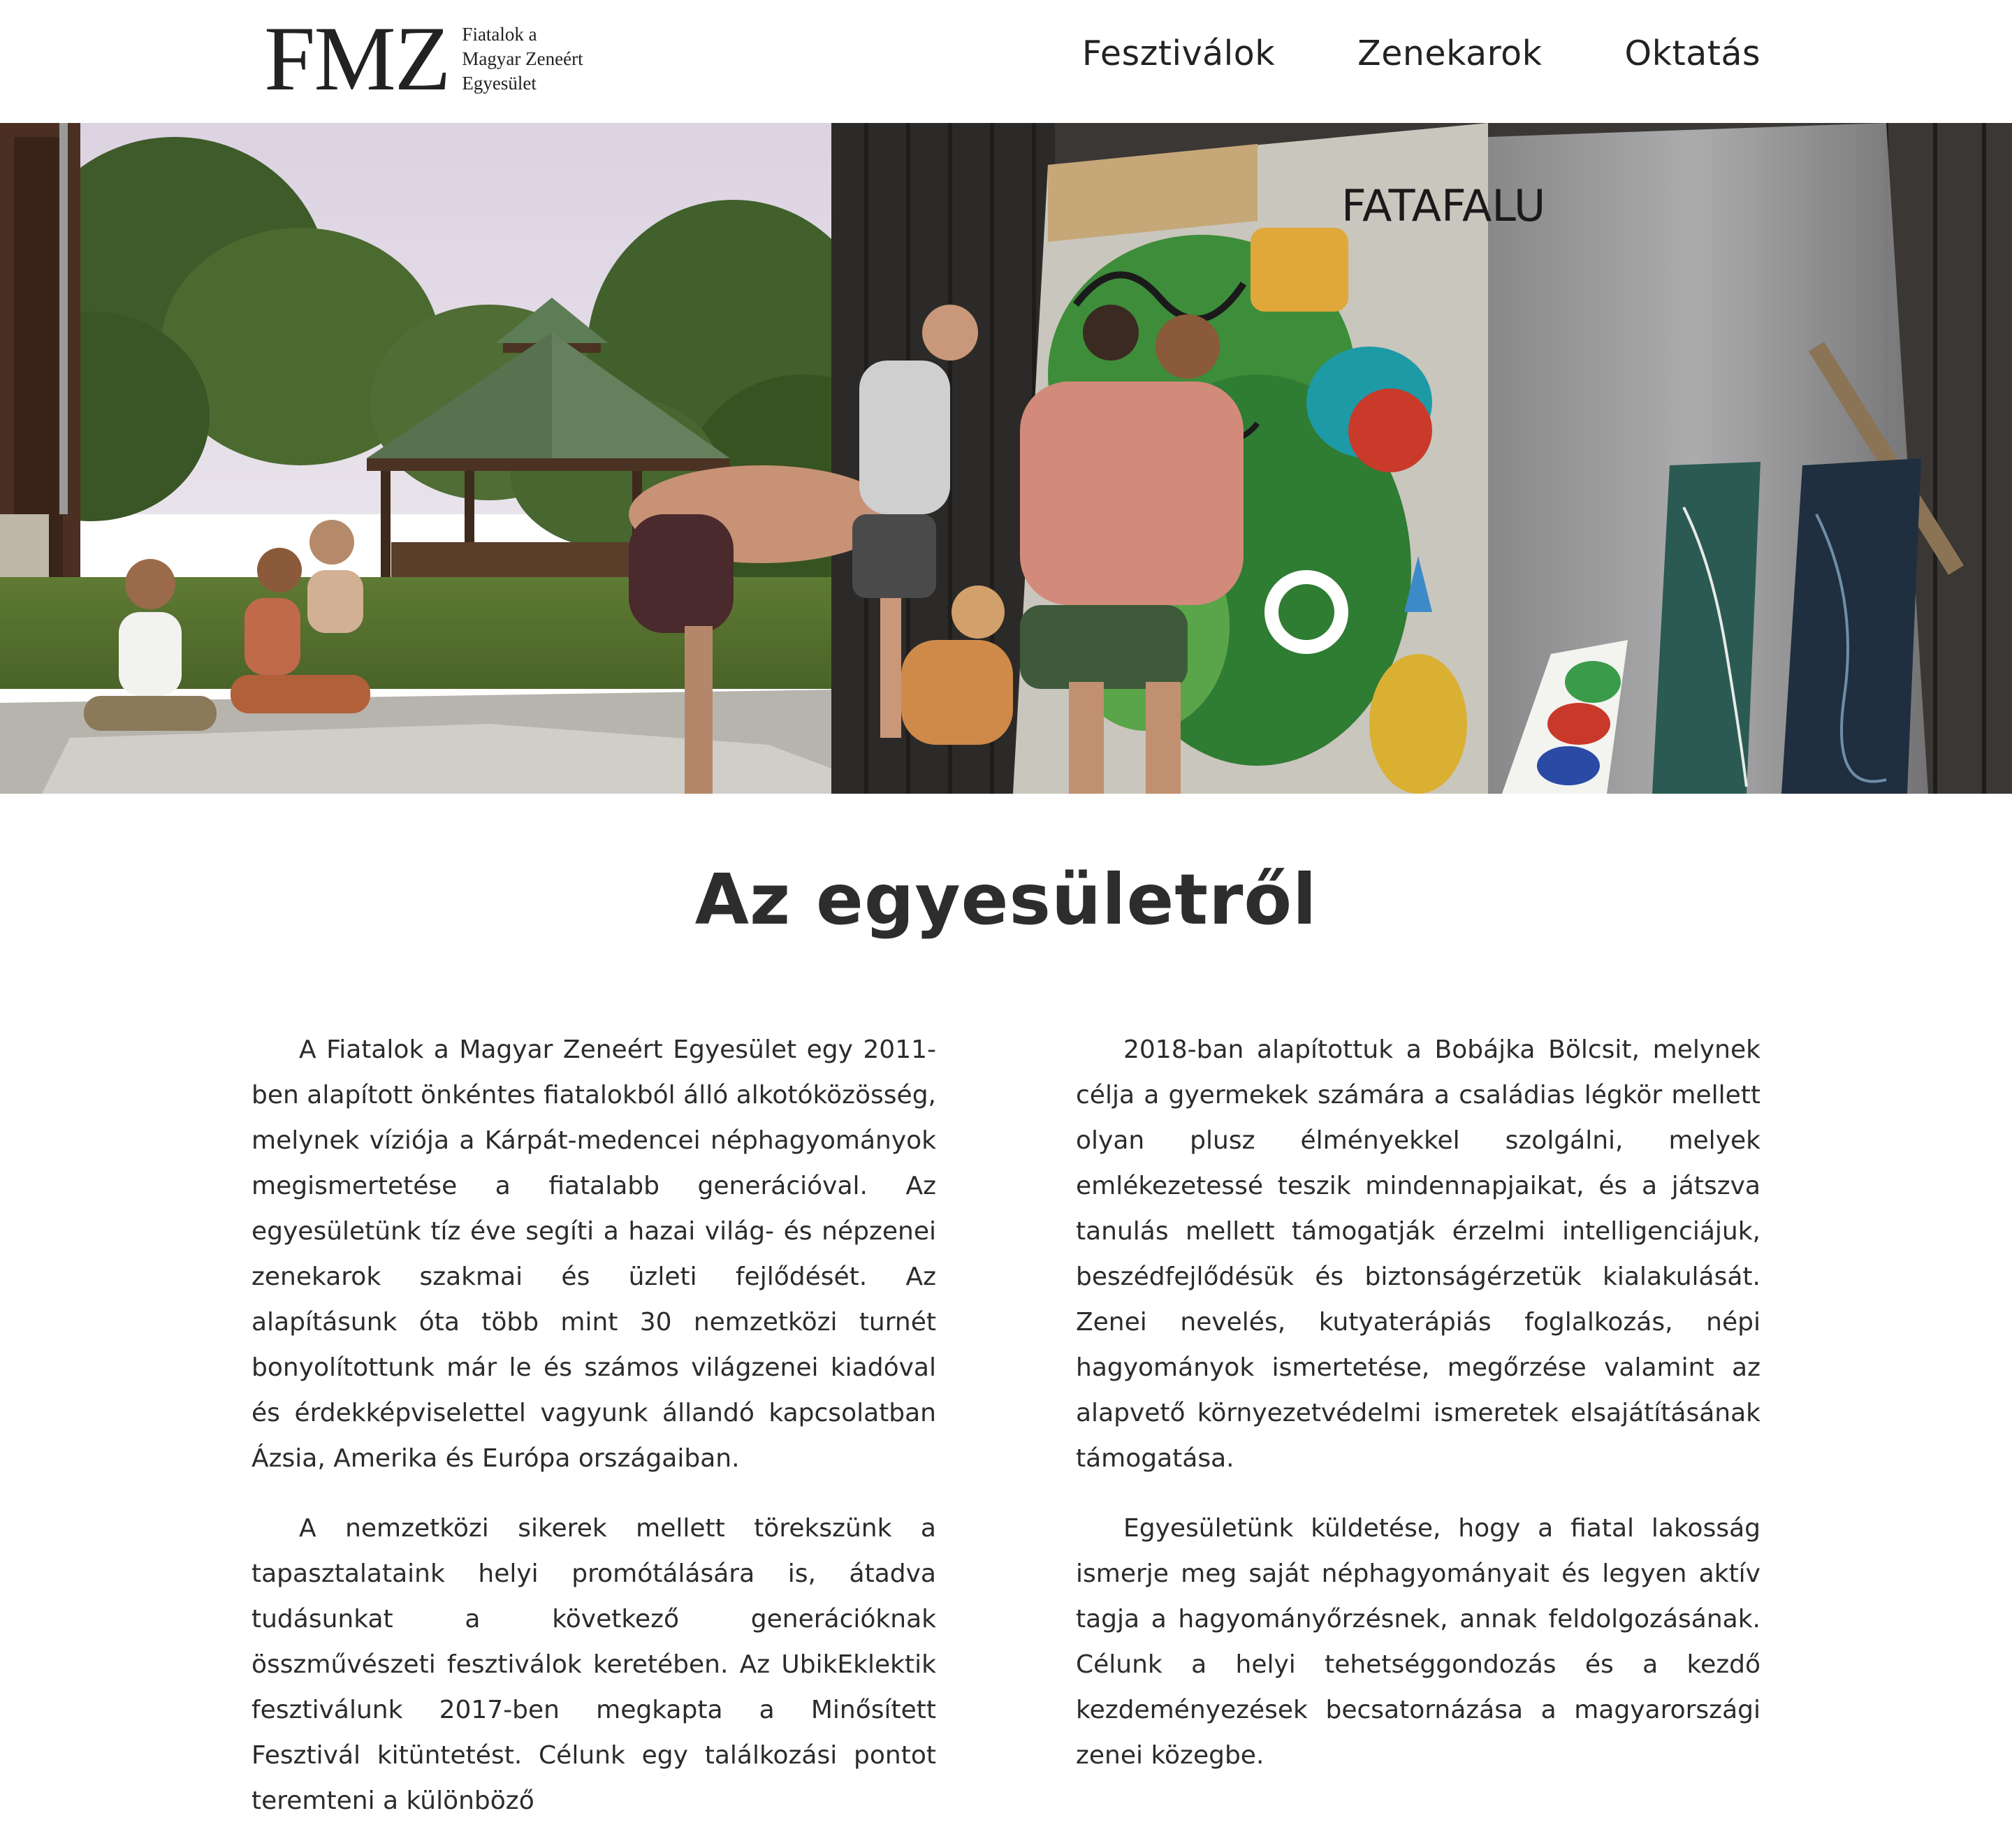 This screenshot has height=1848, width=2012. What do you see at coordinates (1006, 899) in the screenshot?
I see `about-title: Az egyesületről` at bounding box center [1006, 899].